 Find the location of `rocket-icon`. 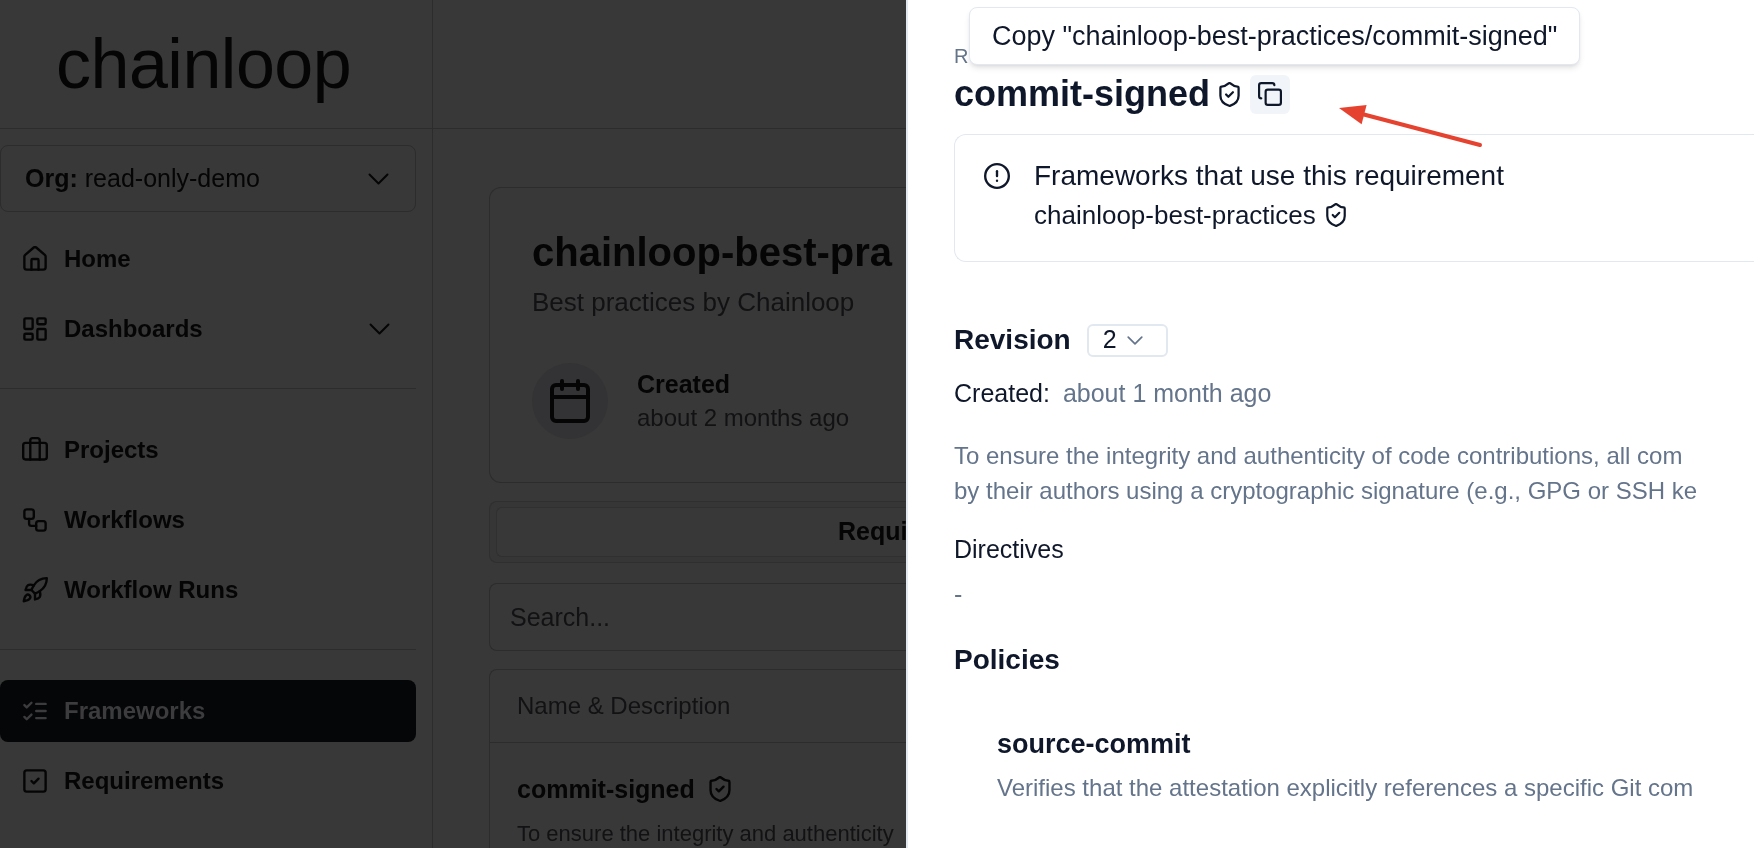

rocket-icon is located at coordinates (35, 590).